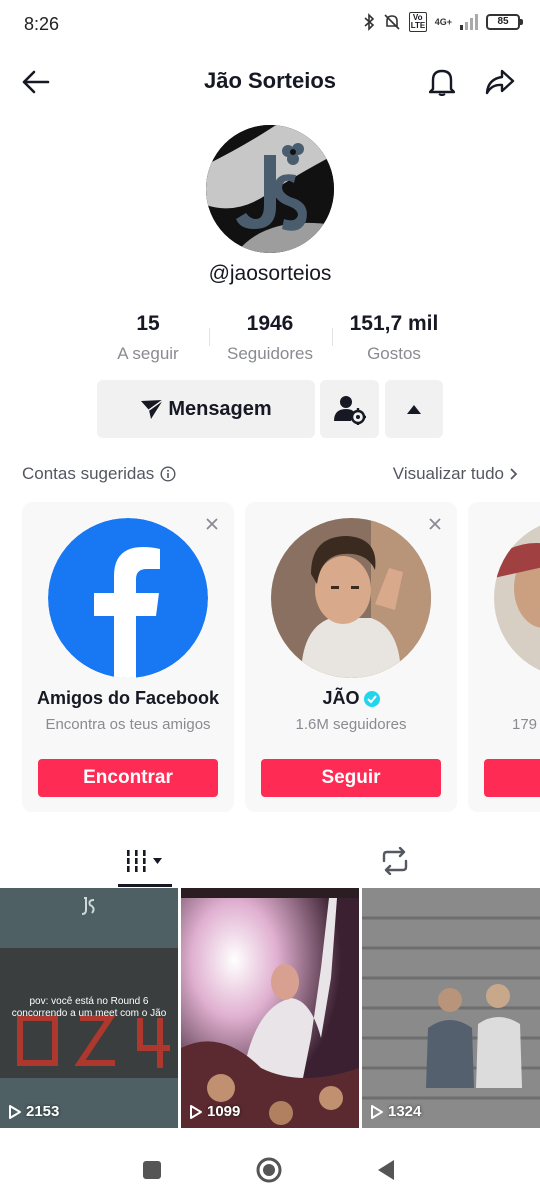 The image size is (540, 1200). I want to click on profile-avatar, so click(270, 189).